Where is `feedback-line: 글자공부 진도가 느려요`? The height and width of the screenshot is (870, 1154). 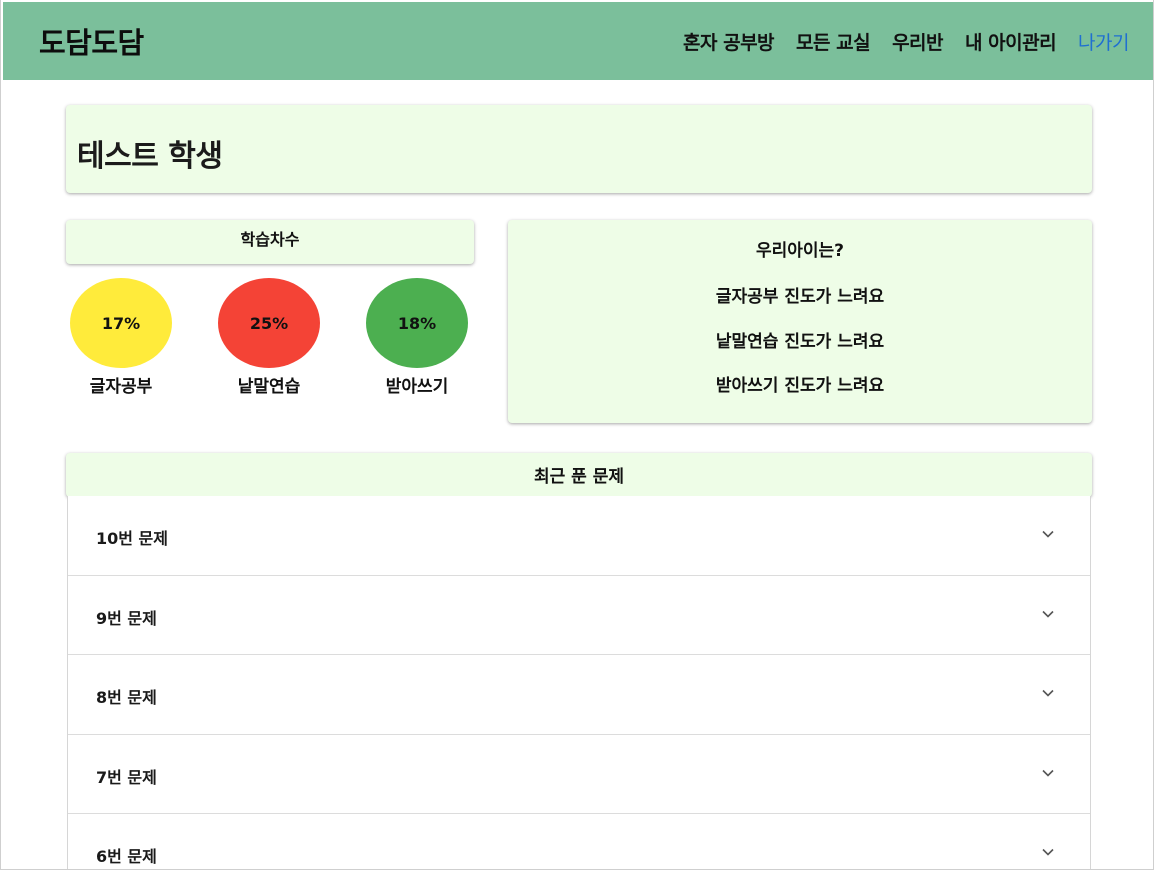
feedback-line: 글자공부 진도가 느려요 is located at coordinates (800, 297).